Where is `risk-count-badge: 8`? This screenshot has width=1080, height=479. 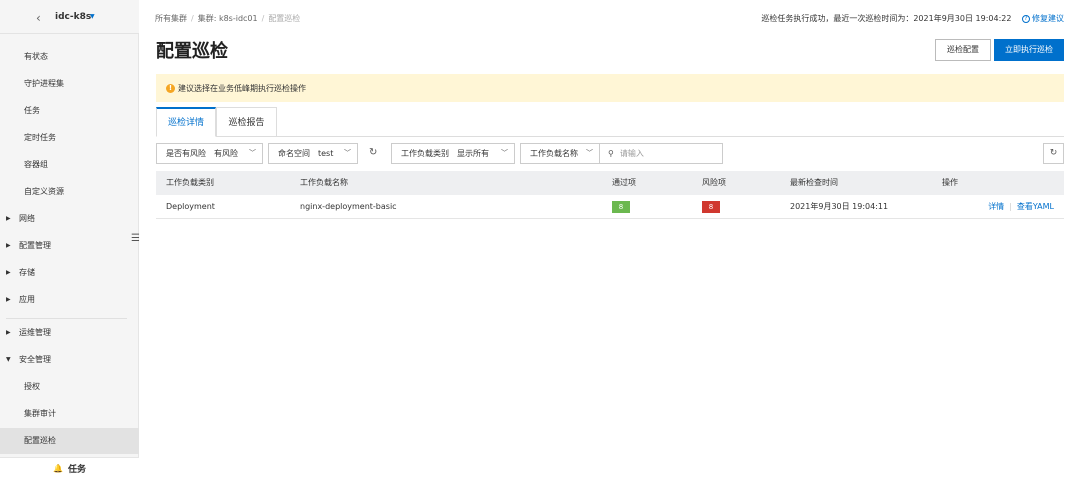 risk-count-badge: 8 is located at coordinates (711, 207).